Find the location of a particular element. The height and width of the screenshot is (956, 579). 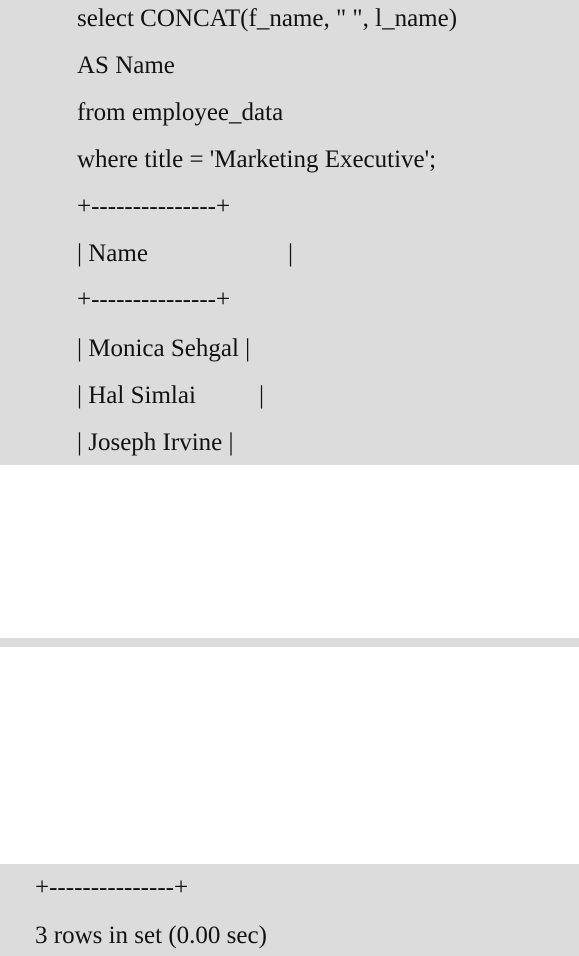

result-row-pipe: | is located at coordinates (262, 395).